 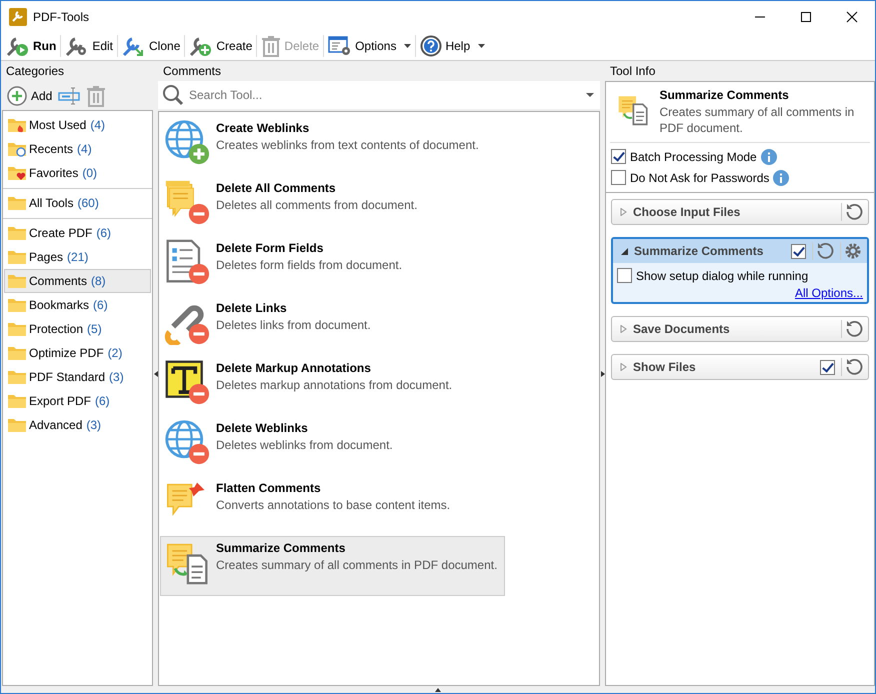 What do you see at coordinates (77, 257) in the screenshot?
I see `category-item: Pages (21)` at bounding box center [77, 257].